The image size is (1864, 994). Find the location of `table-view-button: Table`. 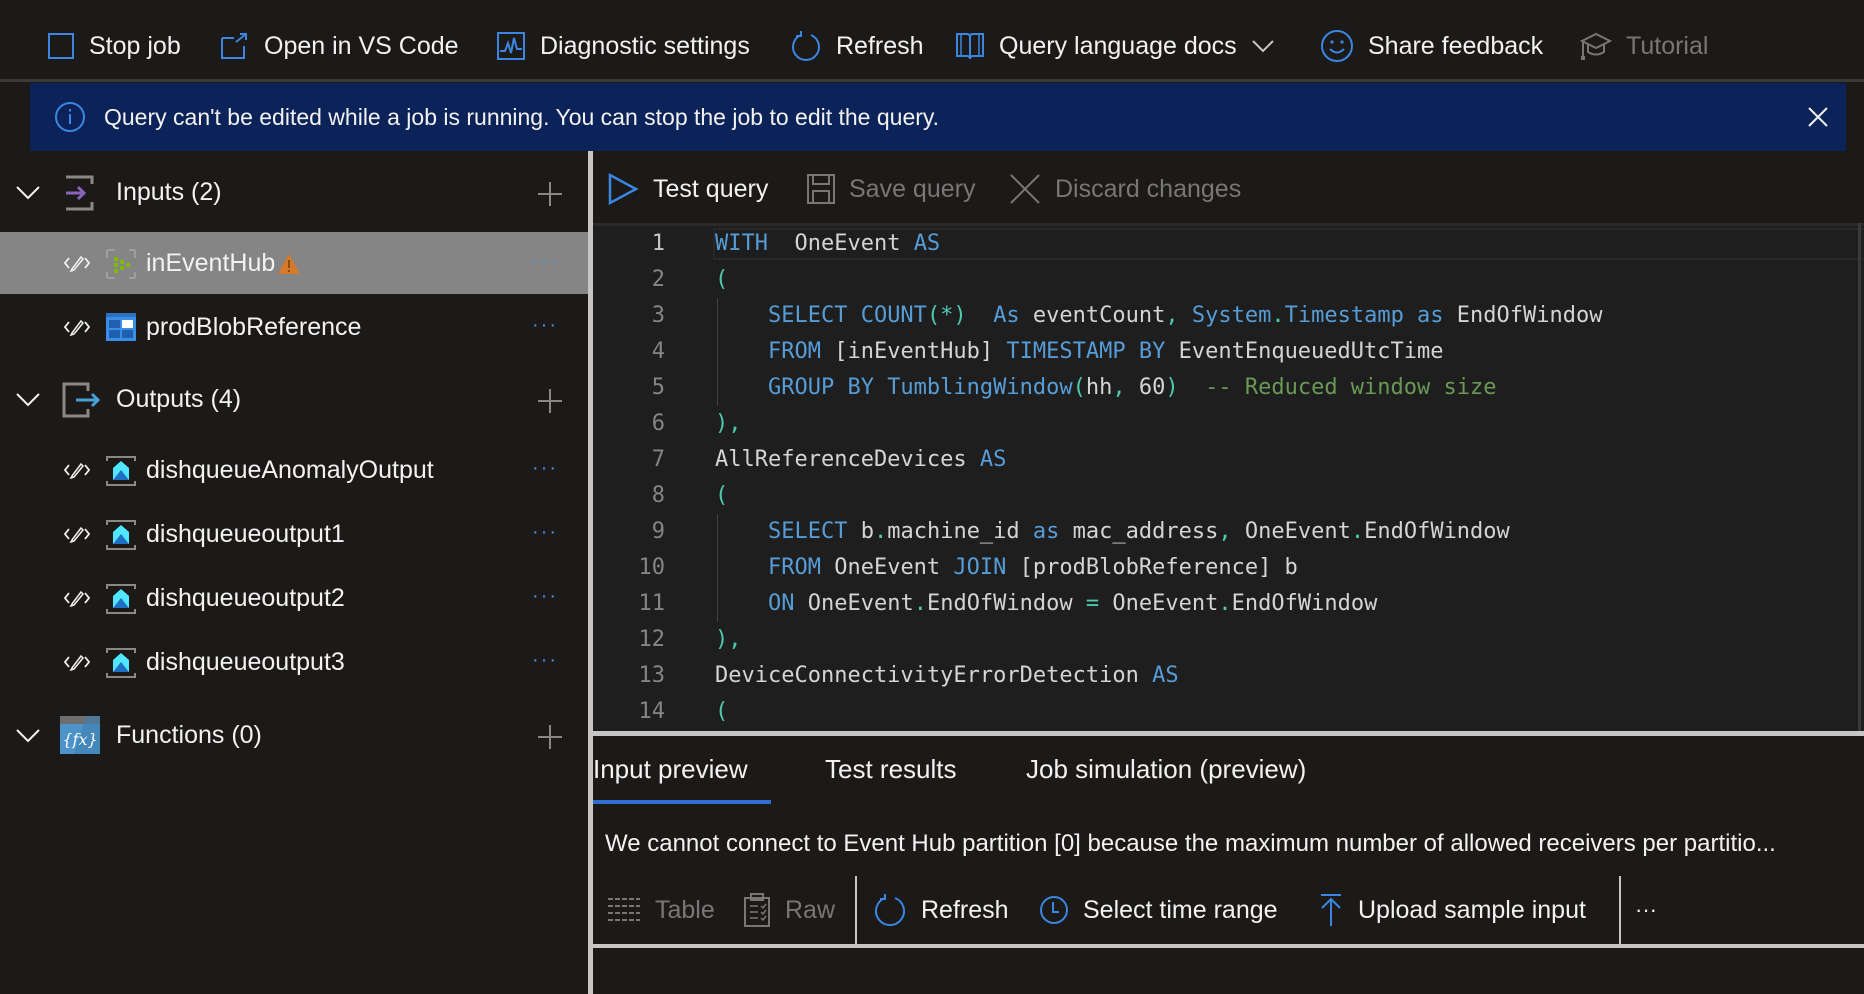

table-view-button: Table is located at coordinates (661, 910).